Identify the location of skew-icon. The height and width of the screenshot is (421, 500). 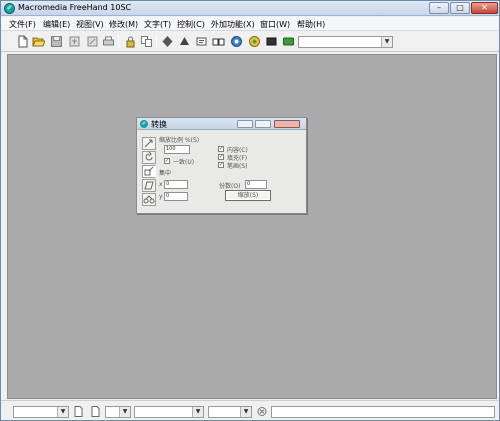
(149, 185).